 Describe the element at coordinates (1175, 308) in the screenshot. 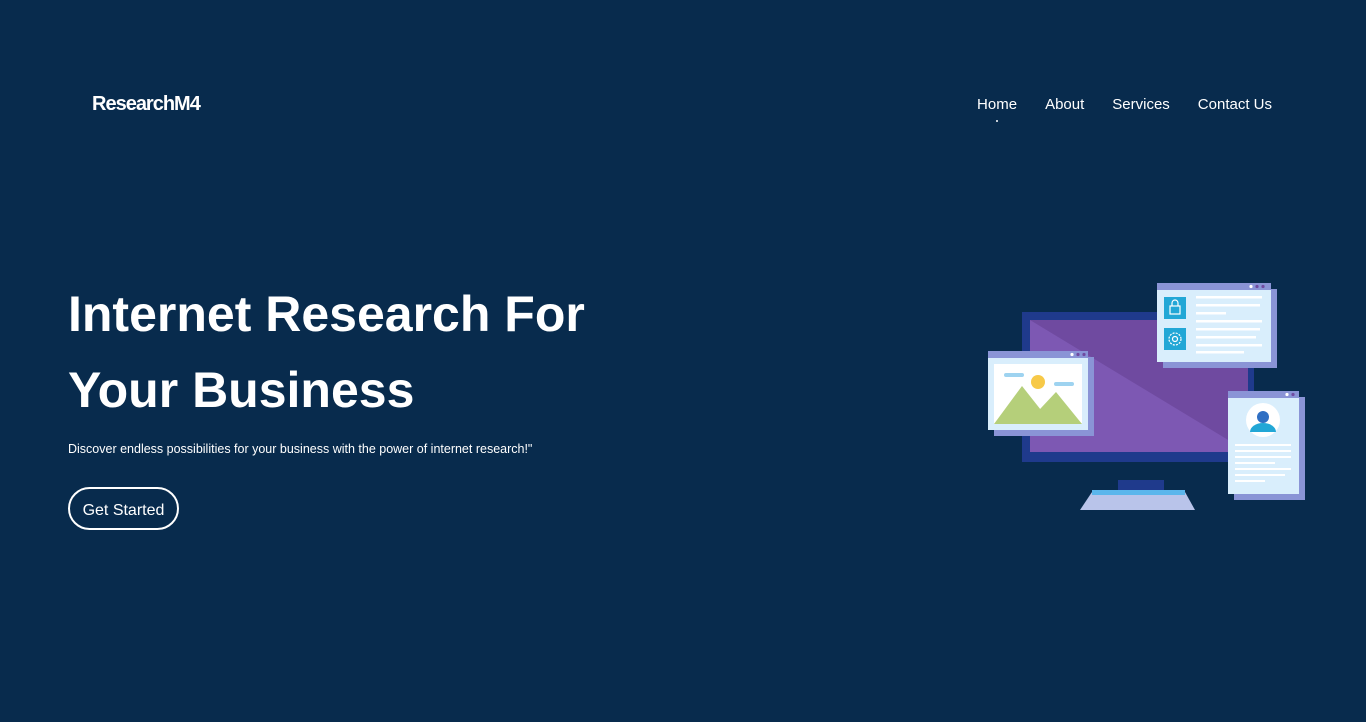

I see `lock-icon` at that location.